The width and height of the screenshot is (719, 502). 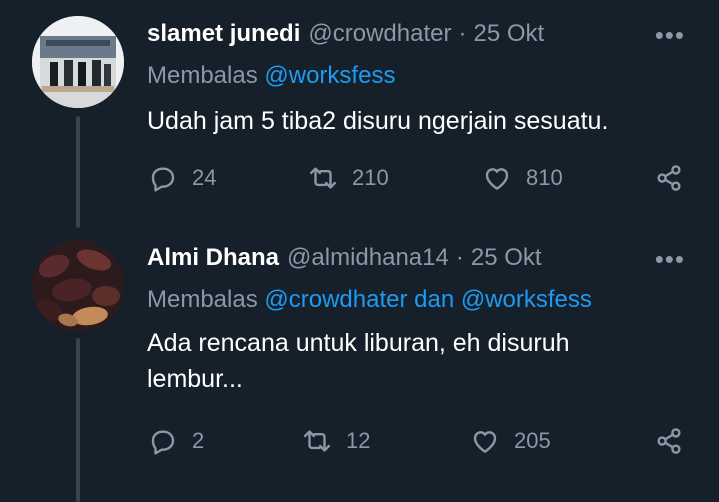 I want to click on tweet-header: Almi Dhana @almidhana14 · 25 Okt, so click(x=383, y=258).